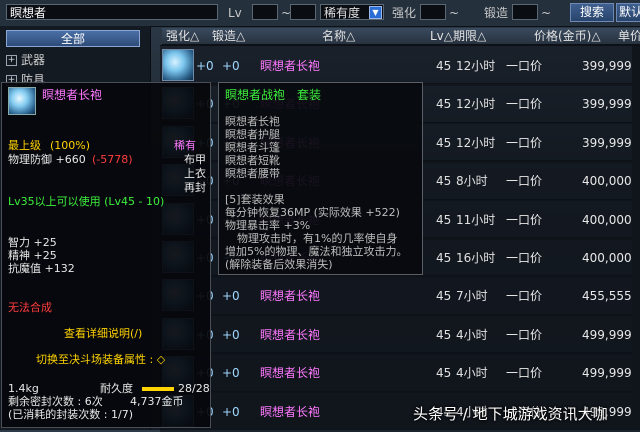  What do you see at coordinates (607, 296) in the screenshot?
I see `item-price: 455,555` at bounding box center [607, 296].